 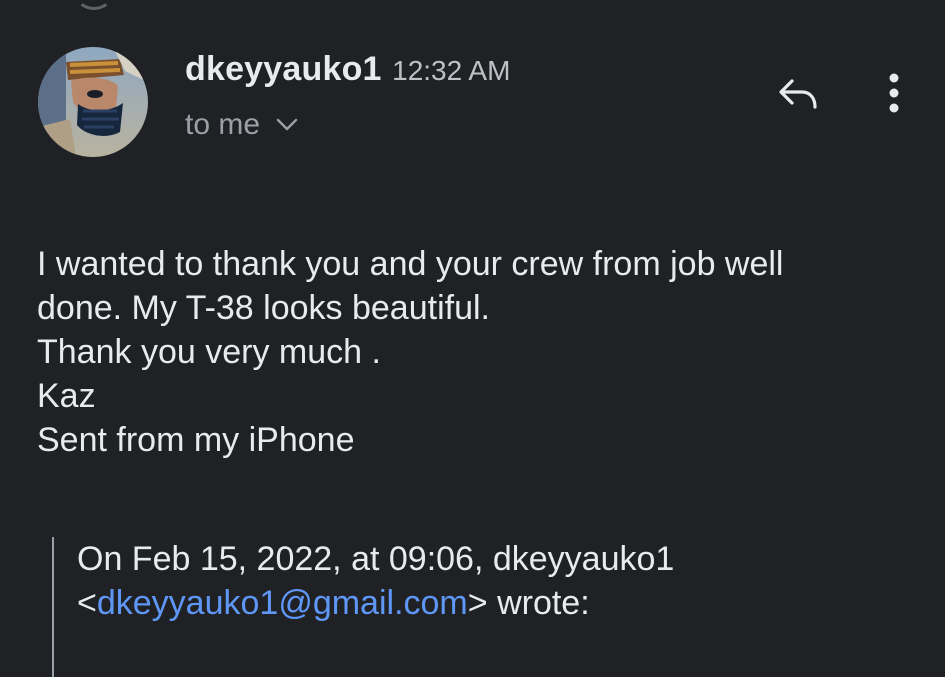 What do you see at coordinates (287, 124) in the screenshot?
I see `chevron-down-icon` at bounding box center [287, 124].